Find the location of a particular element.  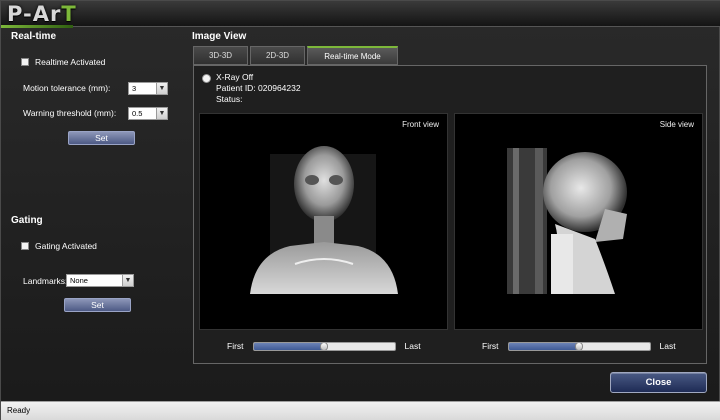

xray-status-label: X-Ray Off is located at coordinates (235, 77).